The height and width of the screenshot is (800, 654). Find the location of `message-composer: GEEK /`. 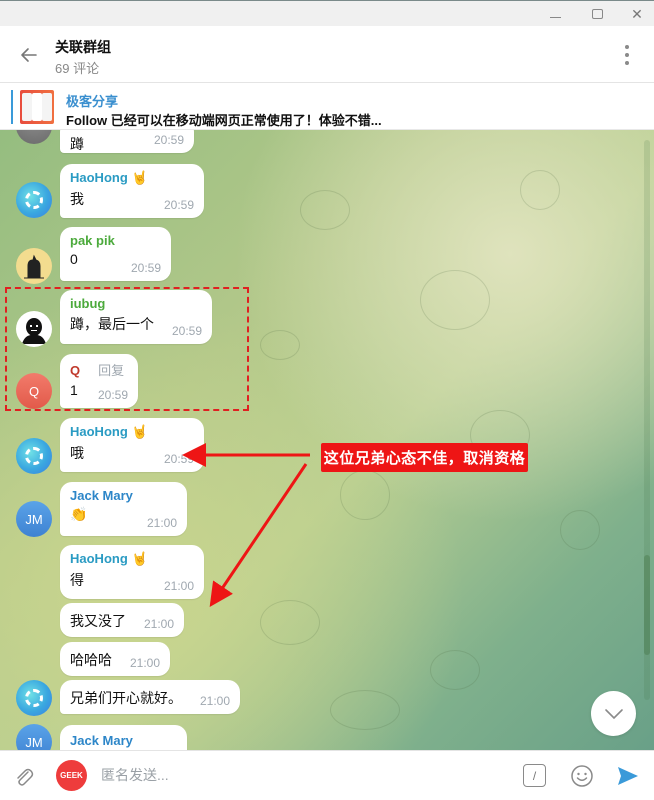

message-composer: GEEK / is located at coordinates (327, 775).